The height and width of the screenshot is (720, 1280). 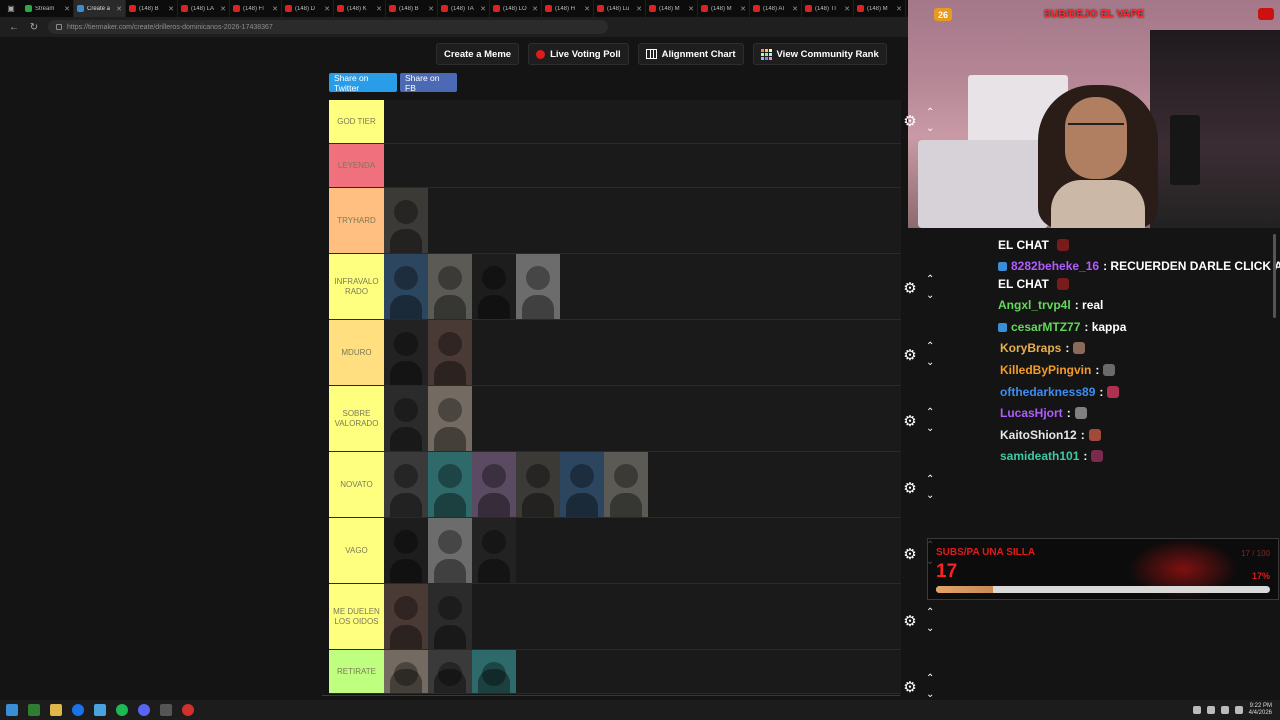 What do you see at coordinates (34, 710) in the screenshot?
I see `app-icon` at bounding box center [34, 710].